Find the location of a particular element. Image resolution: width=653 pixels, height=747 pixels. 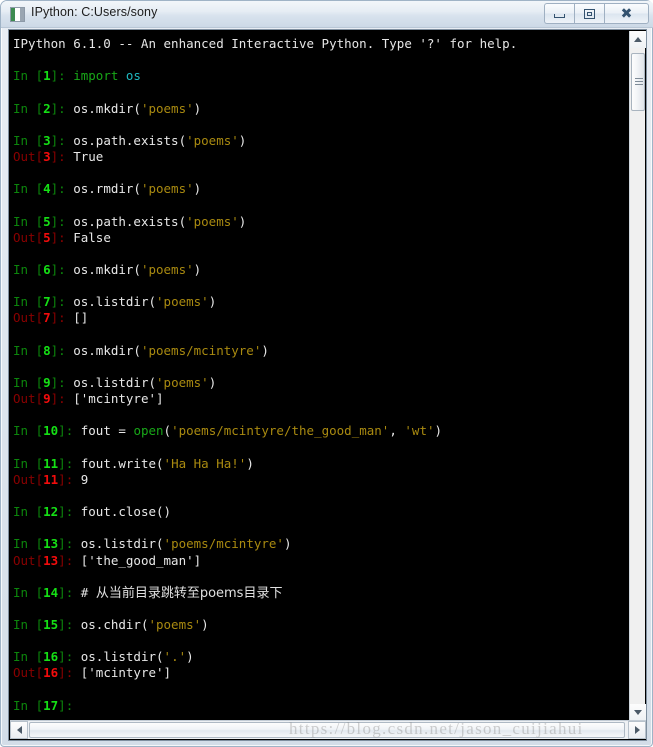

console-input-line: In [13]: os.listdir('poems/mcintyre') is located at coordinates (321, 544).